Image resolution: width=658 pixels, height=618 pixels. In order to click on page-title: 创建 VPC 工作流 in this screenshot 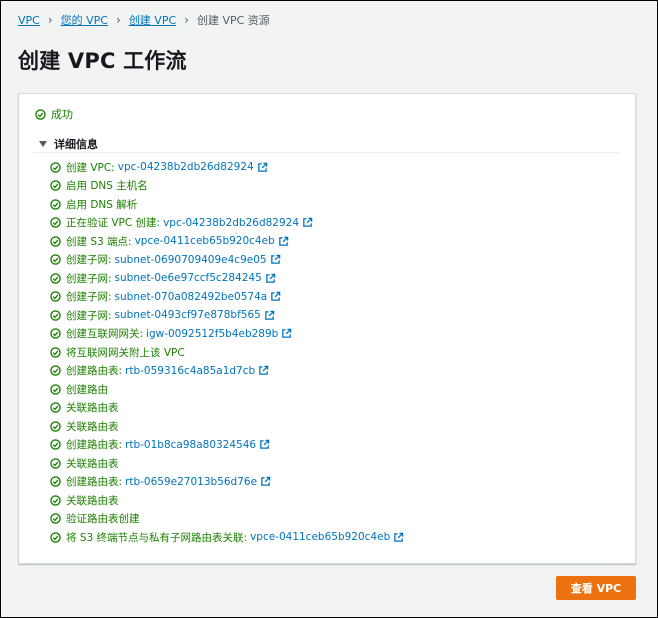, I will do `click(102, 61)`.